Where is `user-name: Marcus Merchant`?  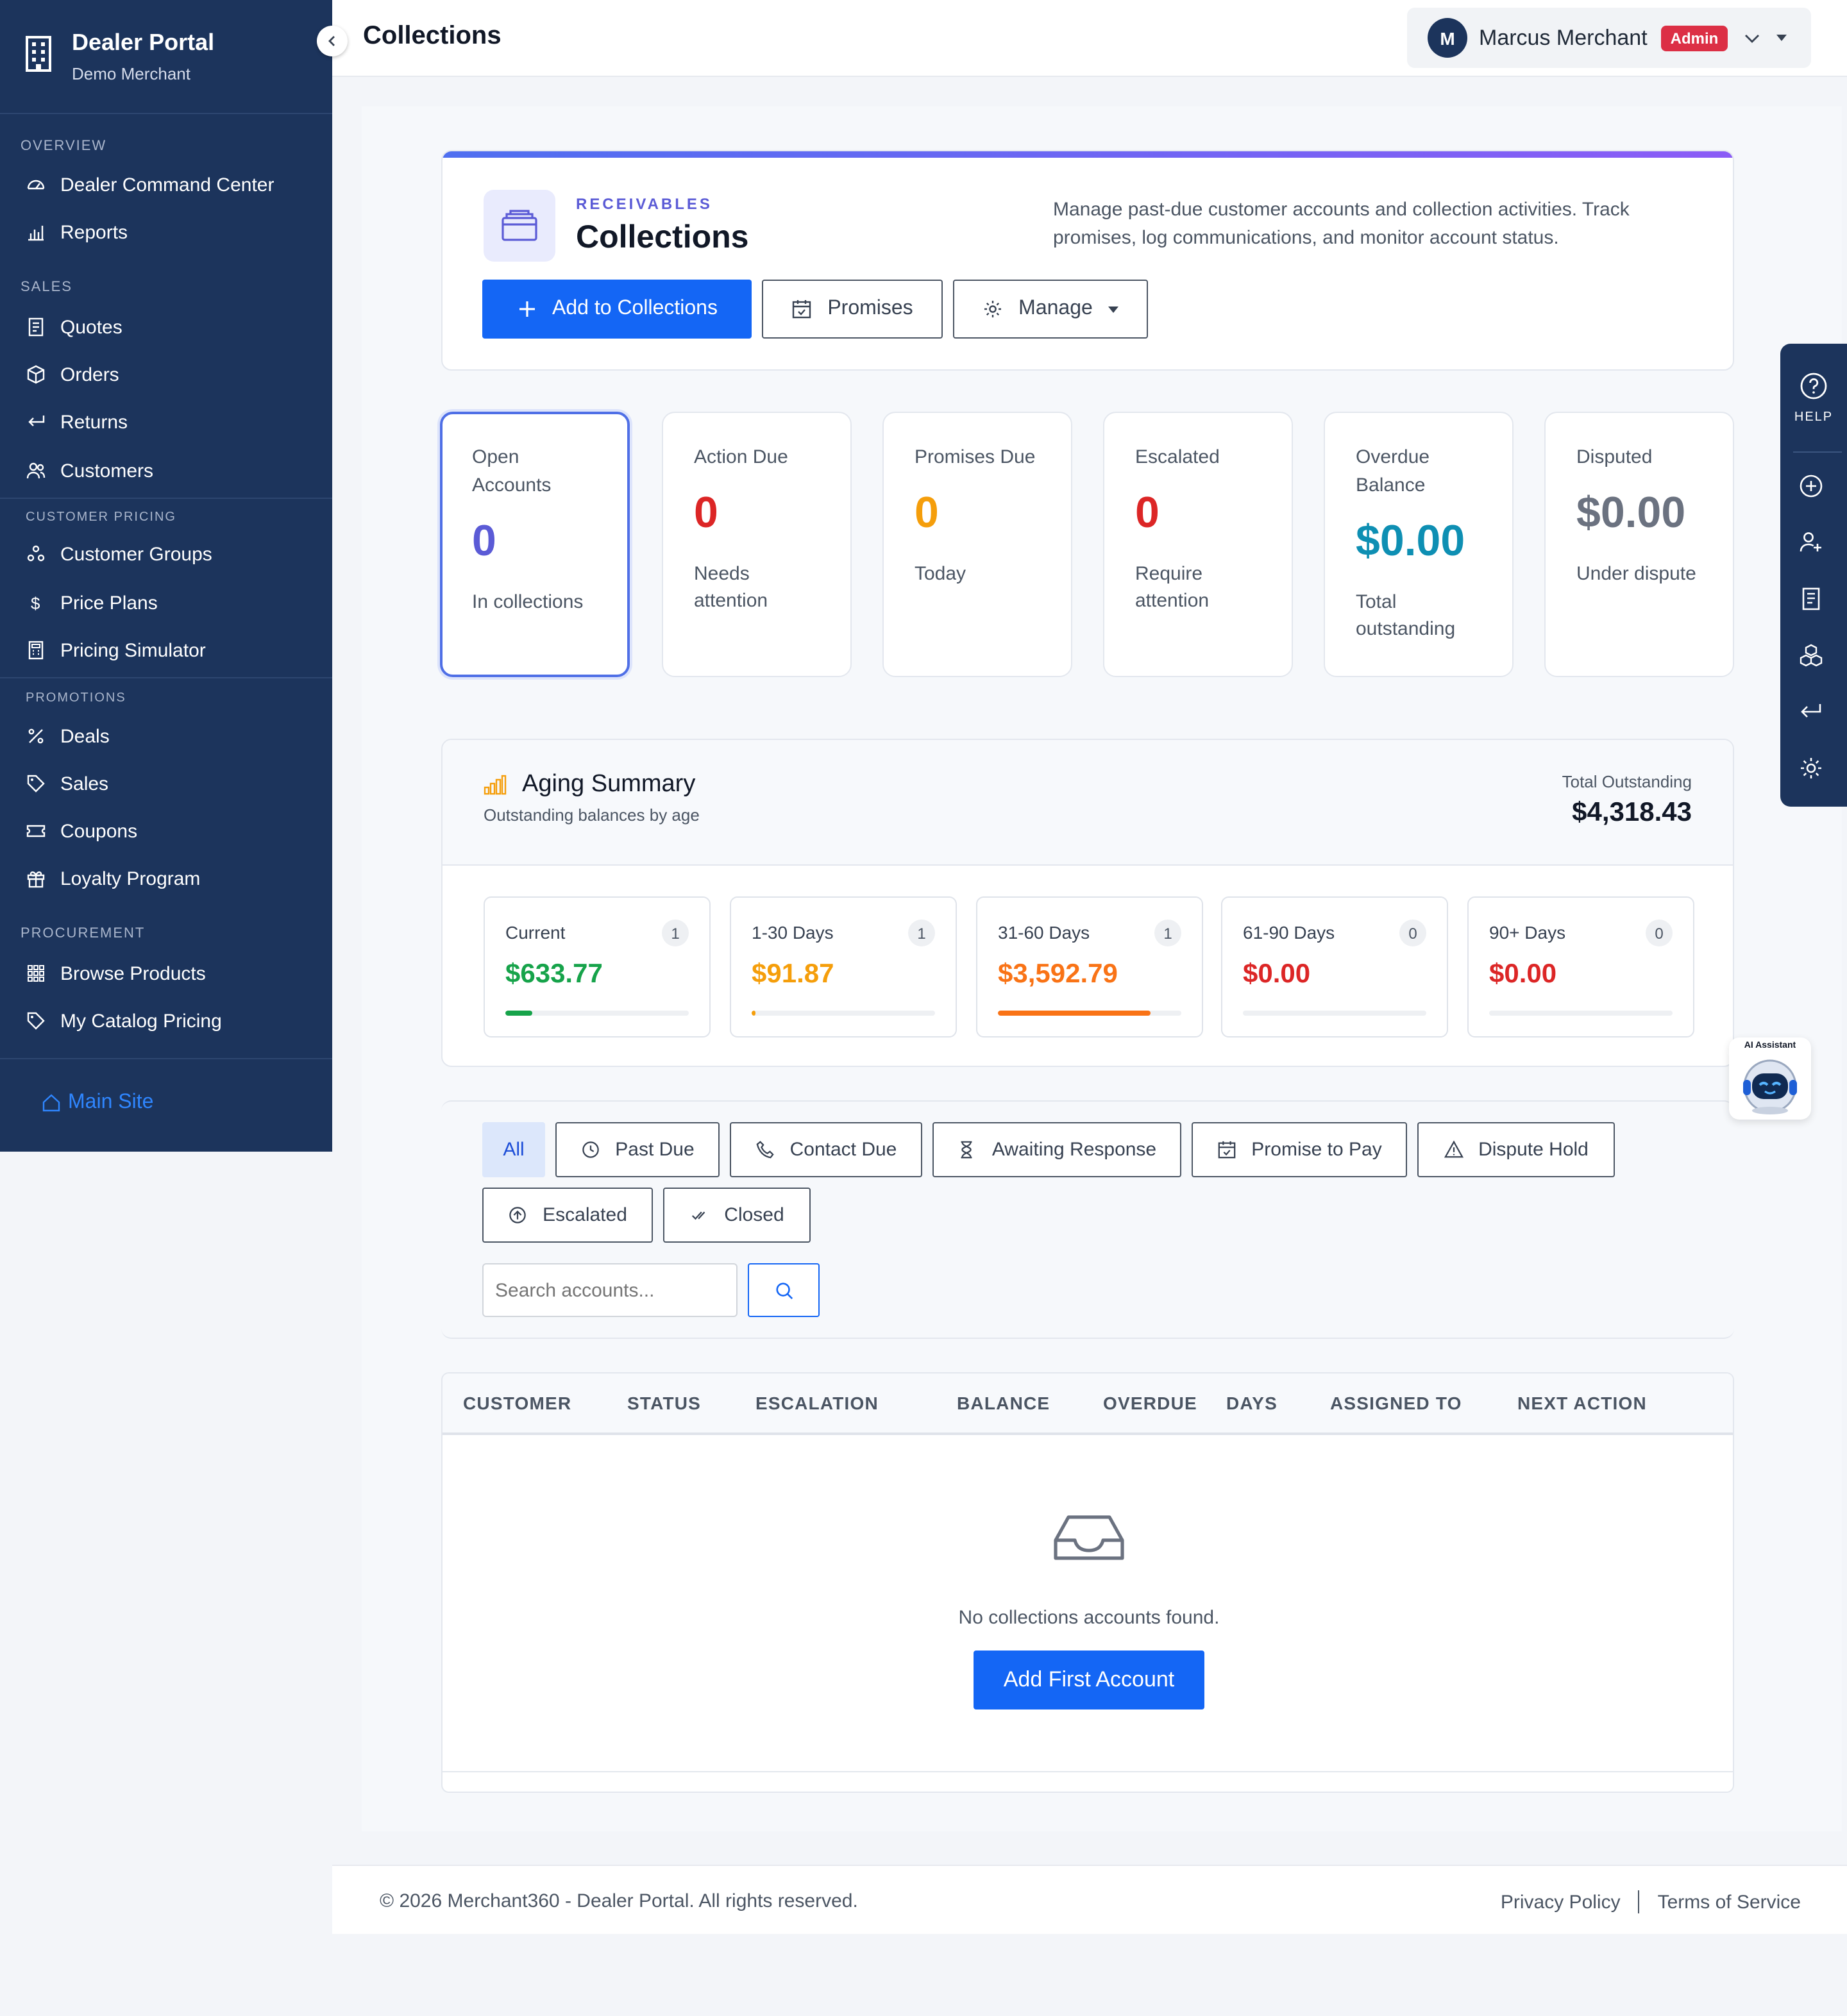 user-name: Marcus Merchant is located at coordinates (1564, 37).